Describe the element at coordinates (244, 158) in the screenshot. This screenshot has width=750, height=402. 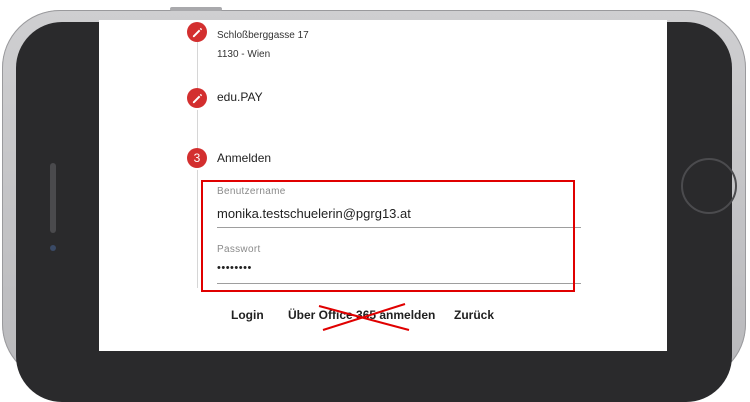
I see `step-anmelden-label: Anmelden` at that location.